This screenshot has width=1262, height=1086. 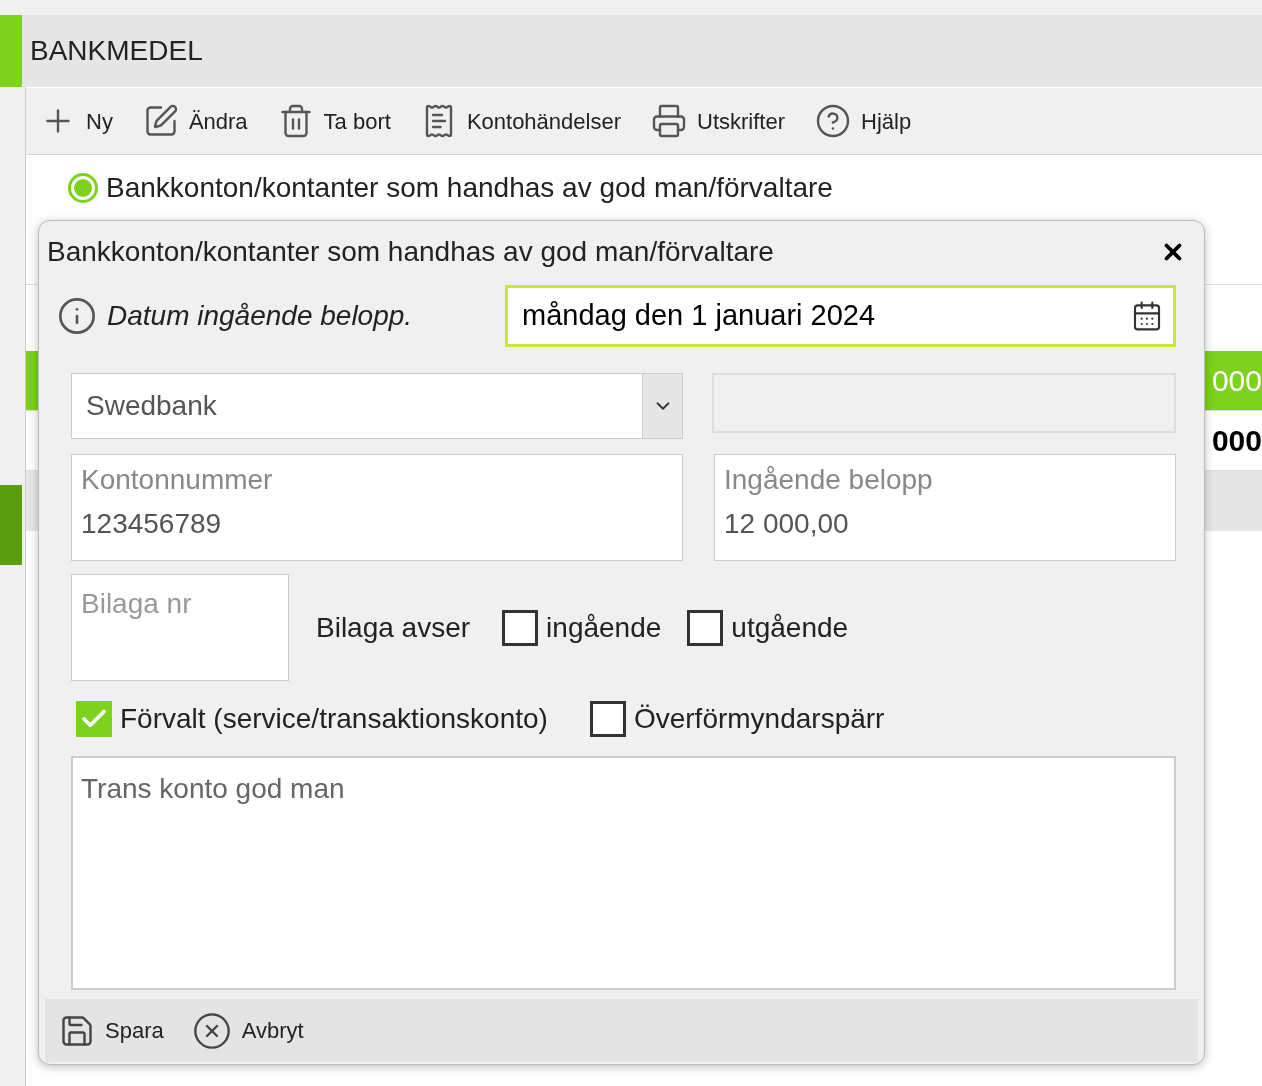 What do you see at coordinates (840, 316) in the screenshot?
I see `date-field: måndag den 1 januari 2024` at bounding box center [840, 316].